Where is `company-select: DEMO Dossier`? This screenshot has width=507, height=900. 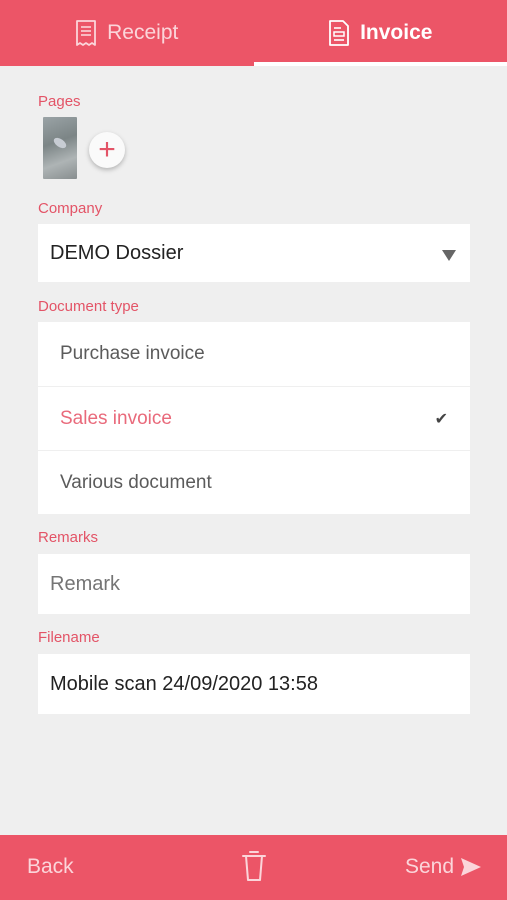 company-select: DEMO Dossier is located at coordinates (254, 253).